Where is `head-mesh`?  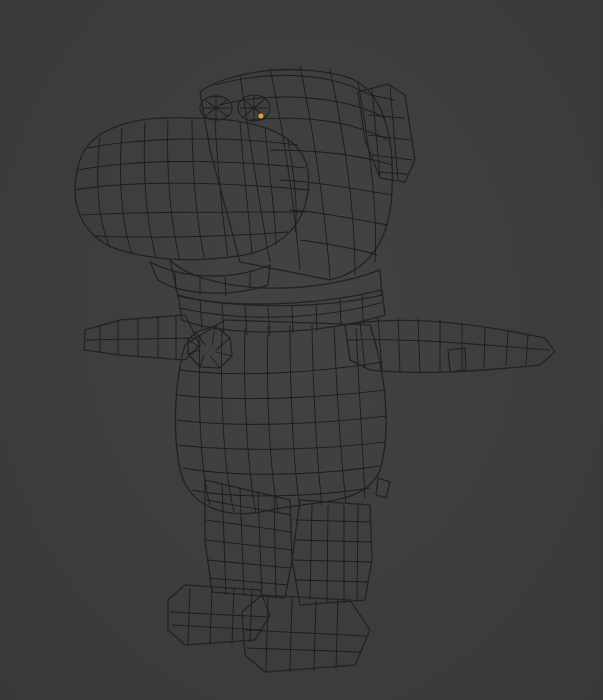 head-mesh is located at coordinates (296, 173).